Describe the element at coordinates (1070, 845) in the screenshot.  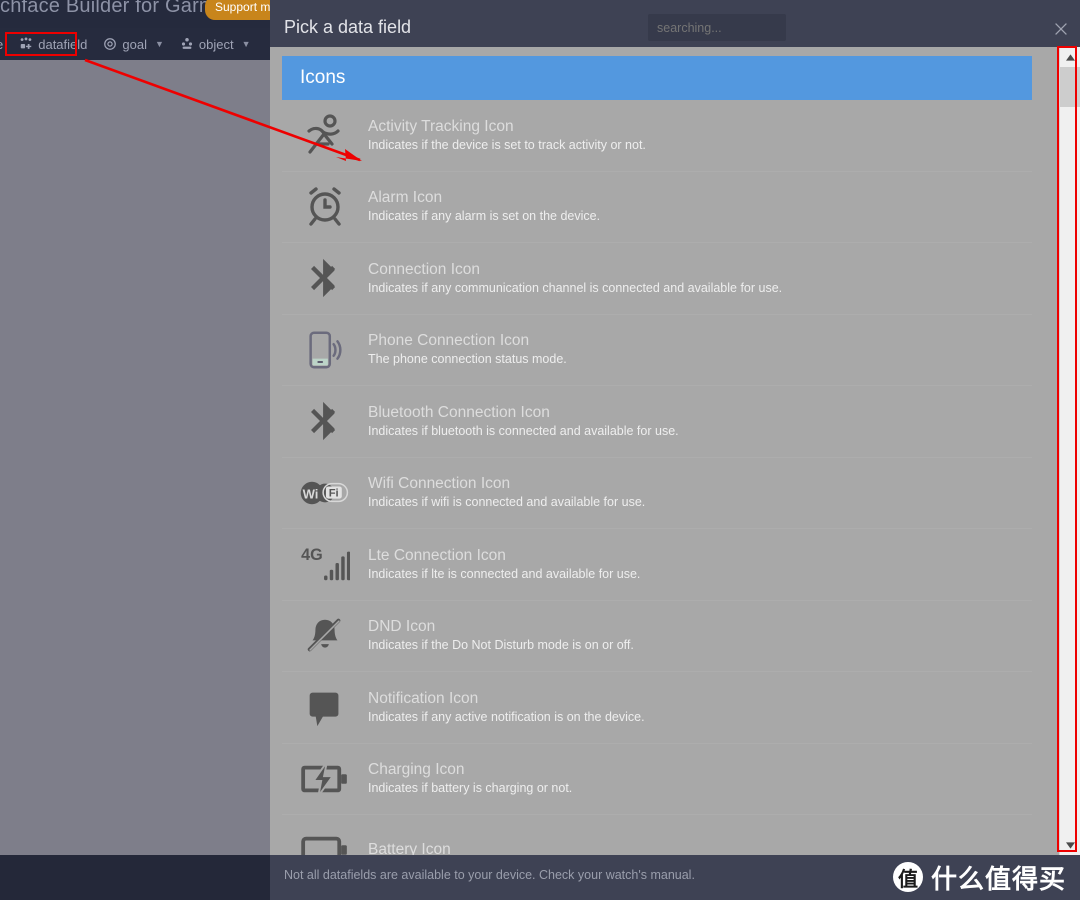
I see `scroll-down-button` at that location.